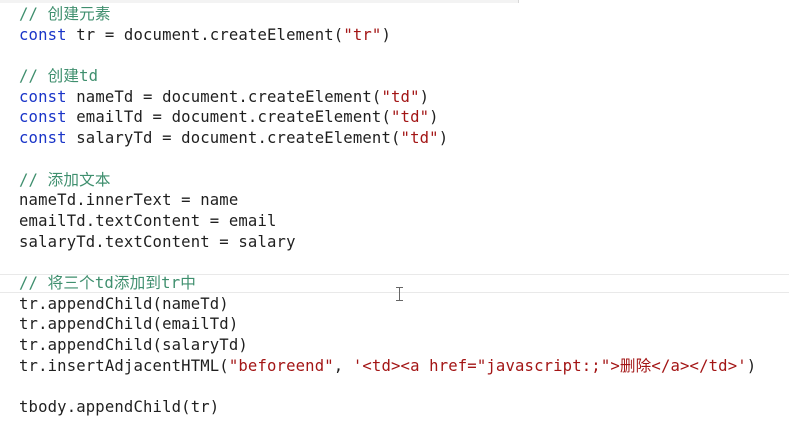 This screenshot has width=789, height=430. Describe the element at coordinates (387, 242) in the screenshot. I see `code-line-12: salaryTd.textContent = salary` at that location.